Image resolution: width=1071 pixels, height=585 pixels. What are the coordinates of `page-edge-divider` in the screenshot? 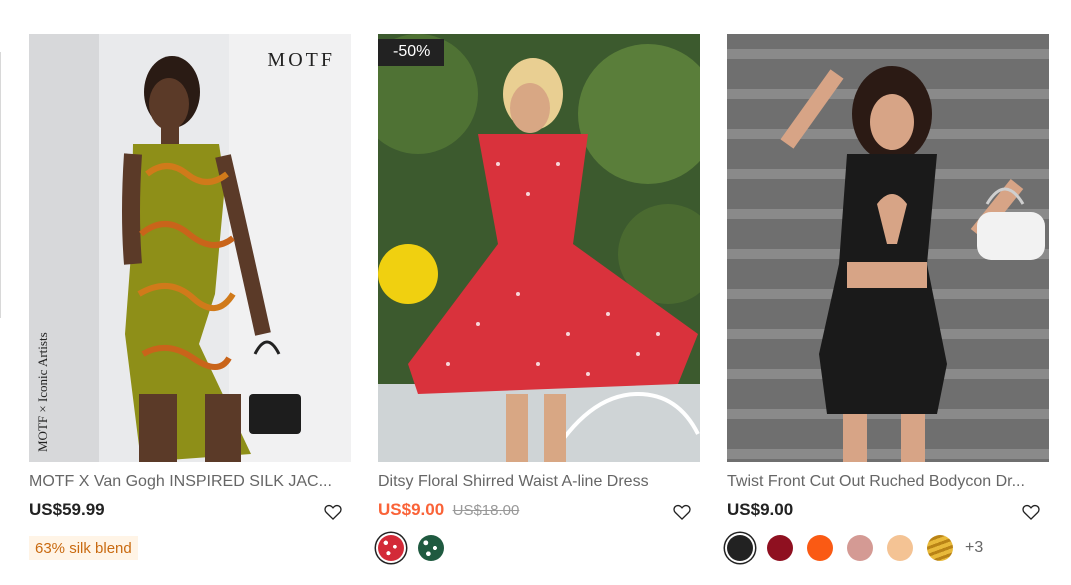 It's located at (0, 185).